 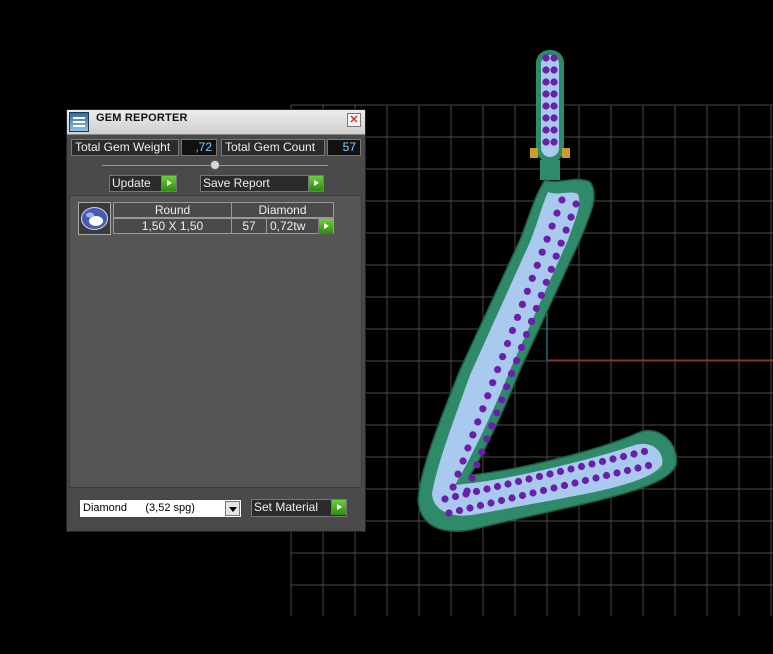 What do you see at coordinates (94, 218) in the screenshot?
I see `round-gem-icon` at bounding box center [94, 218].